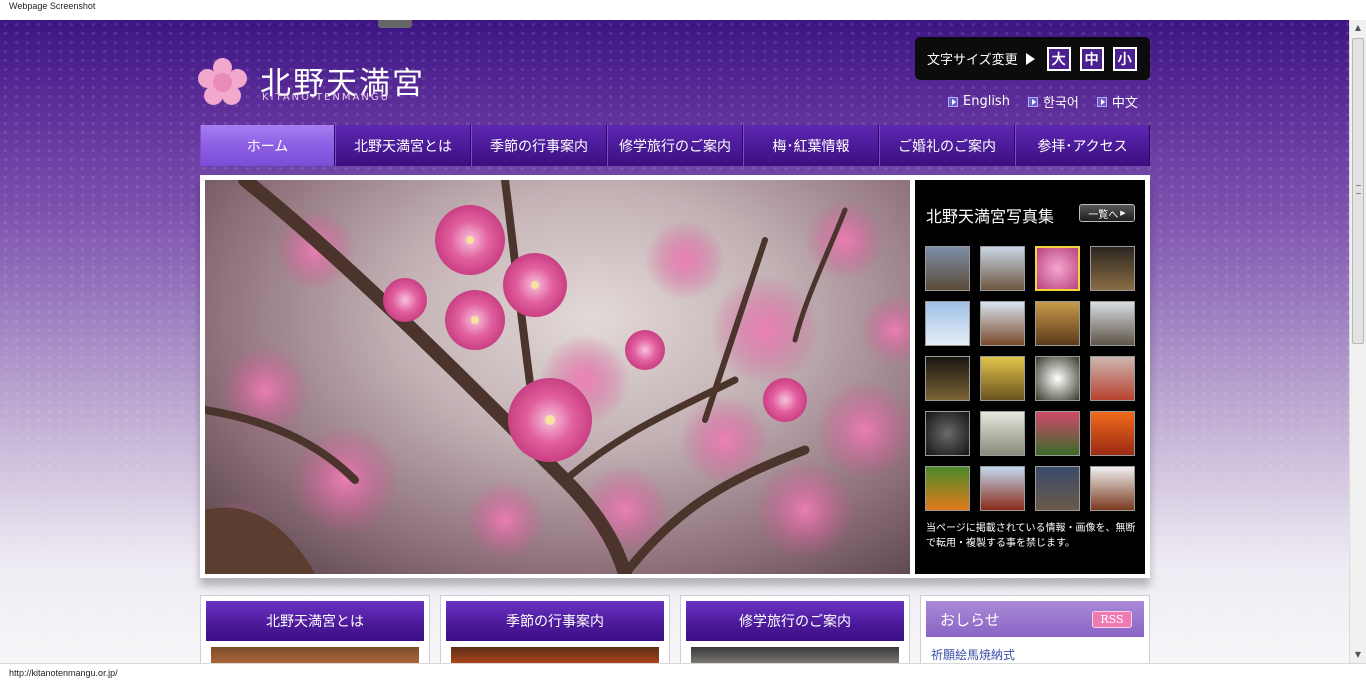  I want to click on nav-school-trips: 修学旅行のご案内, so click(675, 145).